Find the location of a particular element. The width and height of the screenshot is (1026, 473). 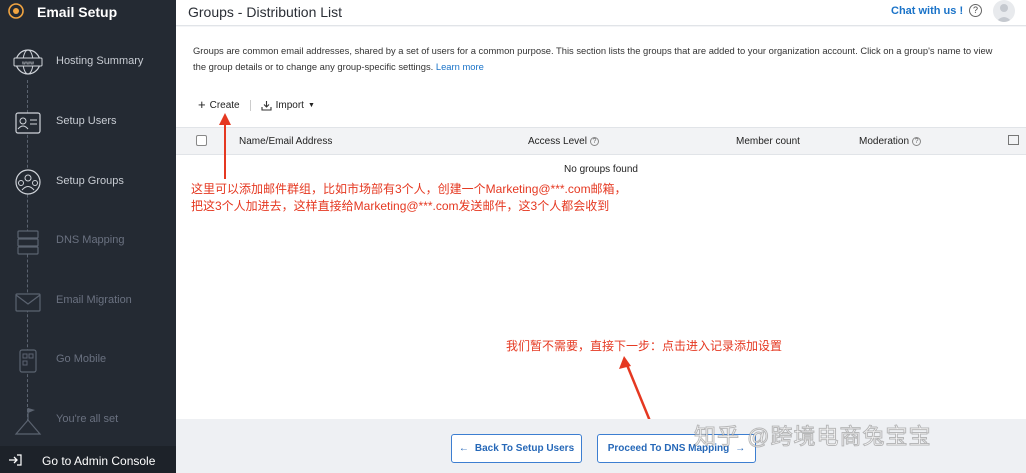

group-icon is located at coordinates (28, 182).